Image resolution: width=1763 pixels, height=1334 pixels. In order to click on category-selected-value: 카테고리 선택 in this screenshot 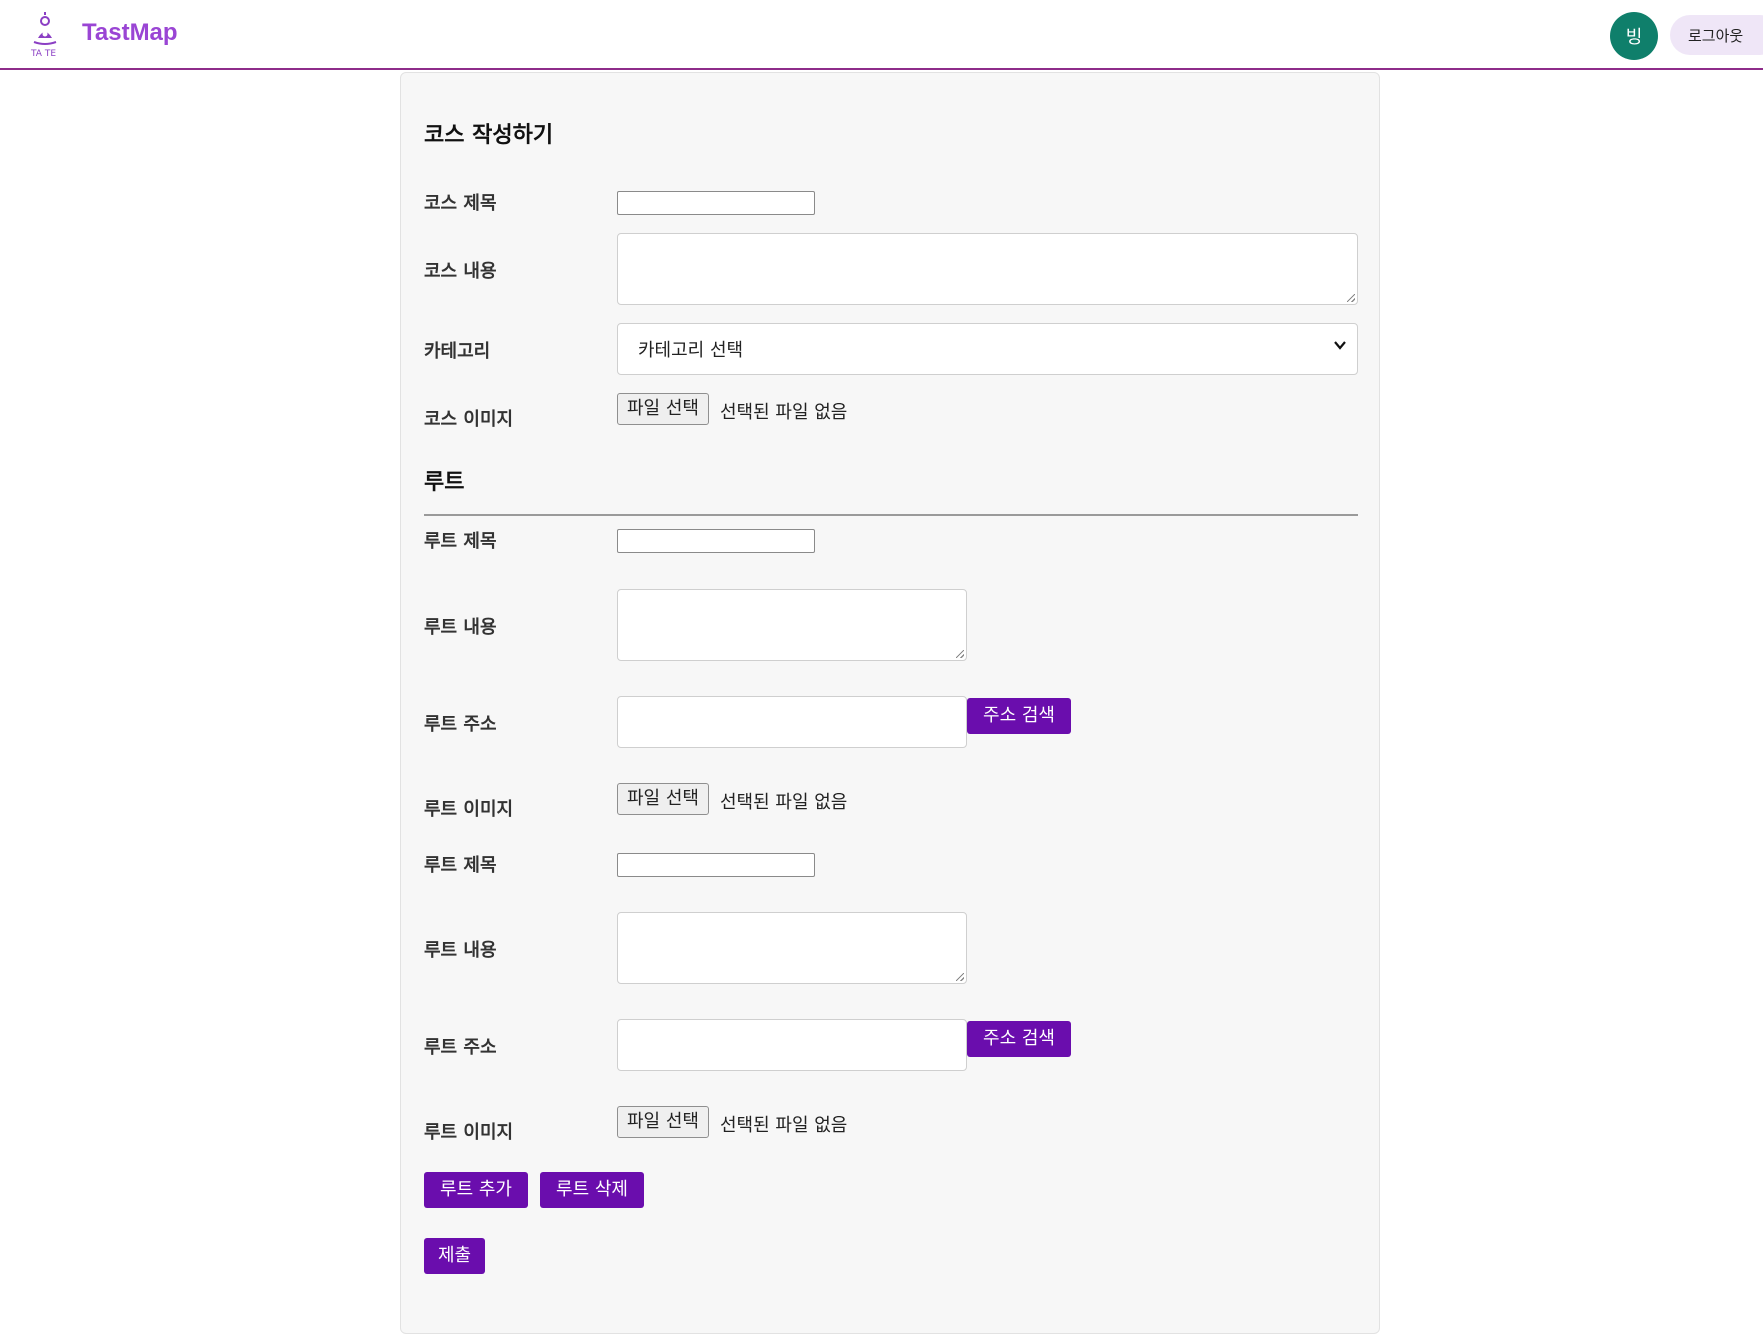, I will do `click(691, 350)`.